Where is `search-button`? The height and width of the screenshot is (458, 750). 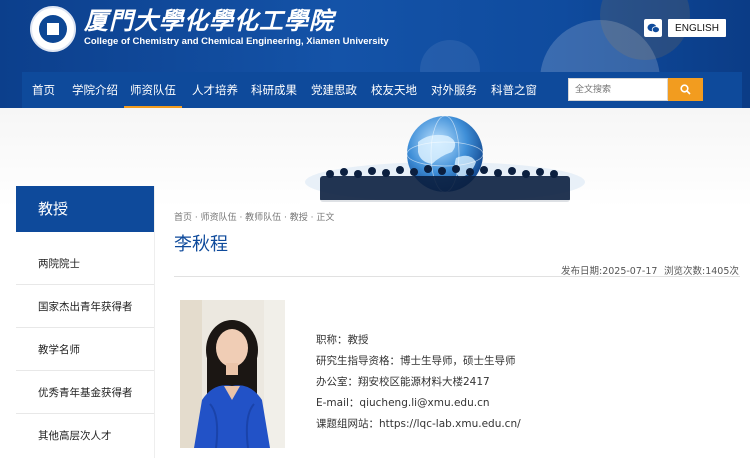
search-button is located at coordinates (685, 89).